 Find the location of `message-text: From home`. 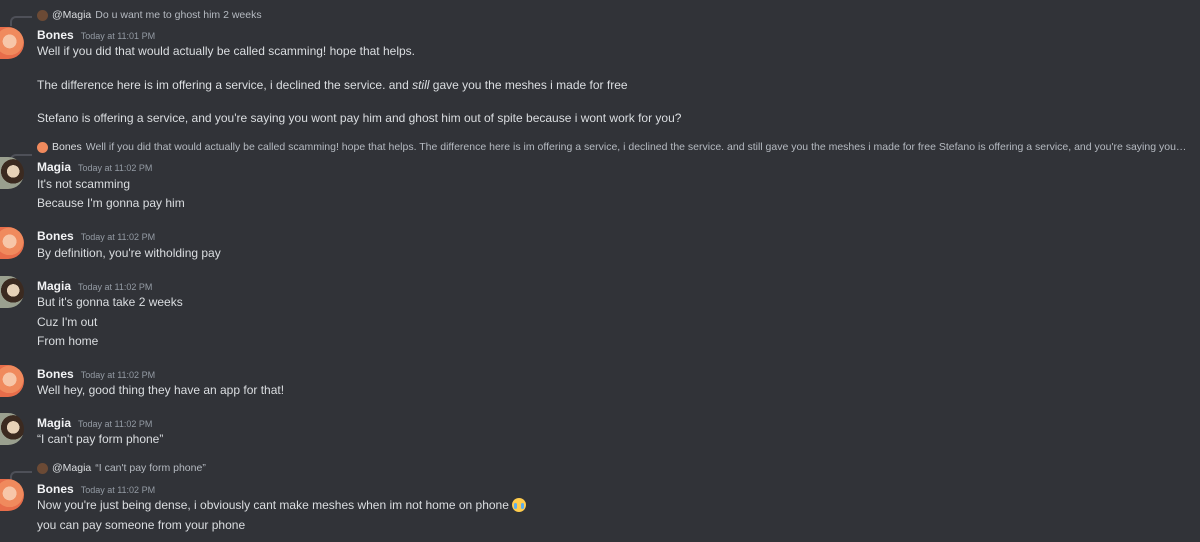

message-text: From home is located at coordinates (68, 341).